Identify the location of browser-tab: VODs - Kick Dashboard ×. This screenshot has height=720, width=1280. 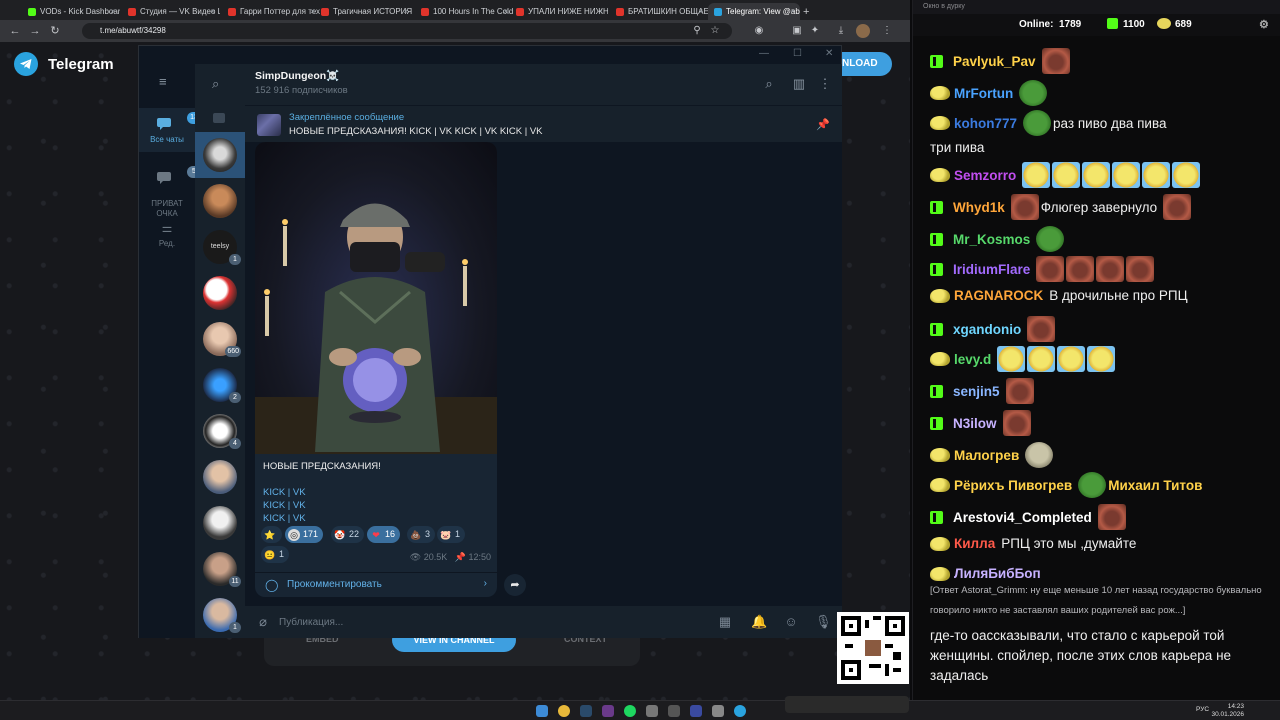
(71, 11).